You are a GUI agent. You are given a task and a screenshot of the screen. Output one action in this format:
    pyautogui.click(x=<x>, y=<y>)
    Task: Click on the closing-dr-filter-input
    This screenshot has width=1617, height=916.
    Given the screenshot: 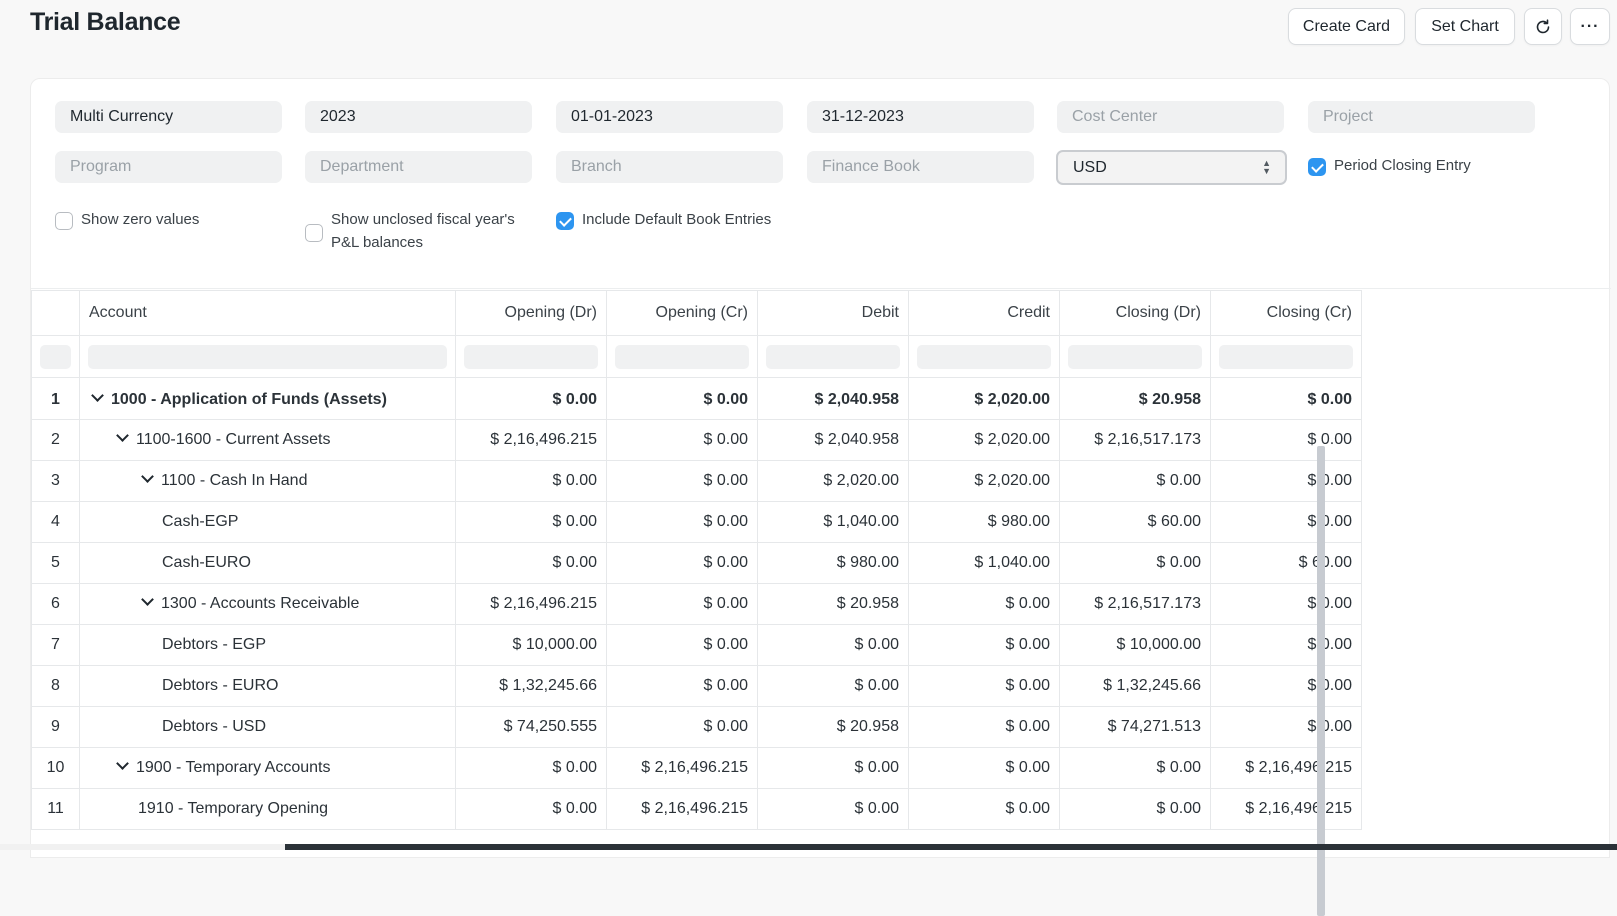 What is the action you would take?
    pyautogui.click(x=1135, y=356)
    